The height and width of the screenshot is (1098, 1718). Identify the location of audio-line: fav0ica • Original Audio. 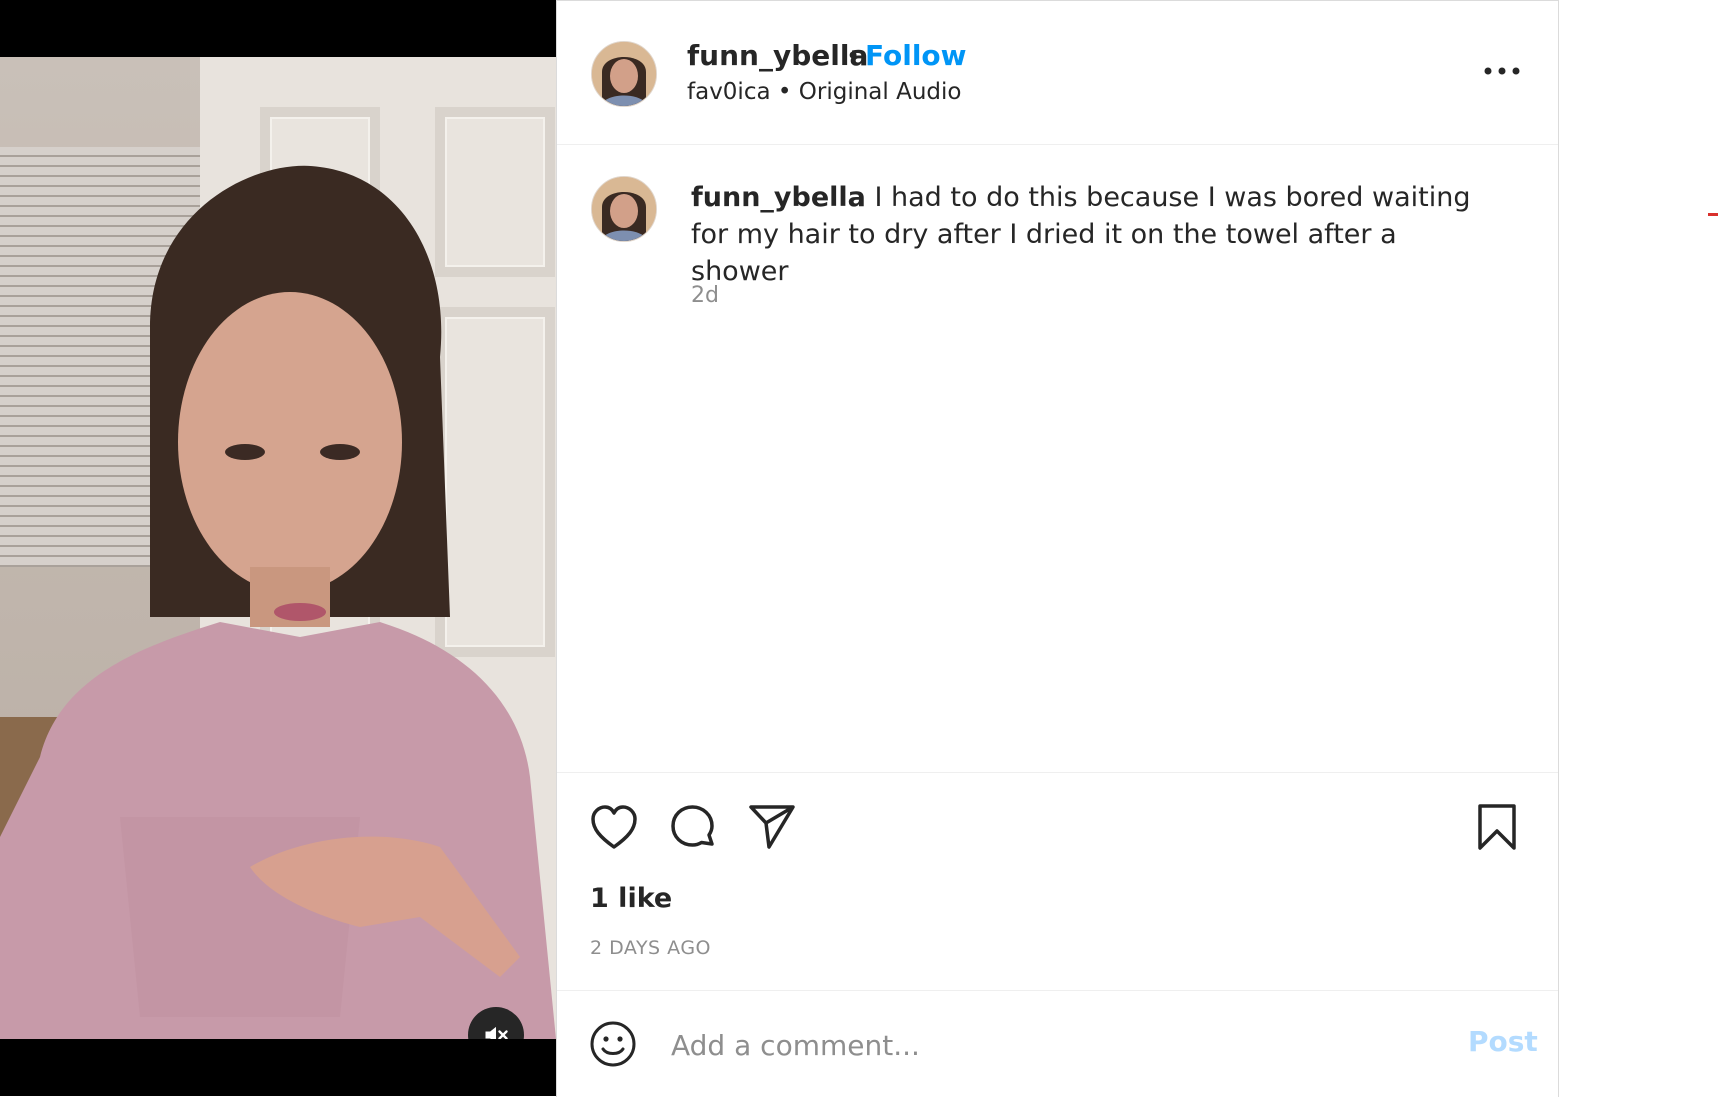
(824, 92).